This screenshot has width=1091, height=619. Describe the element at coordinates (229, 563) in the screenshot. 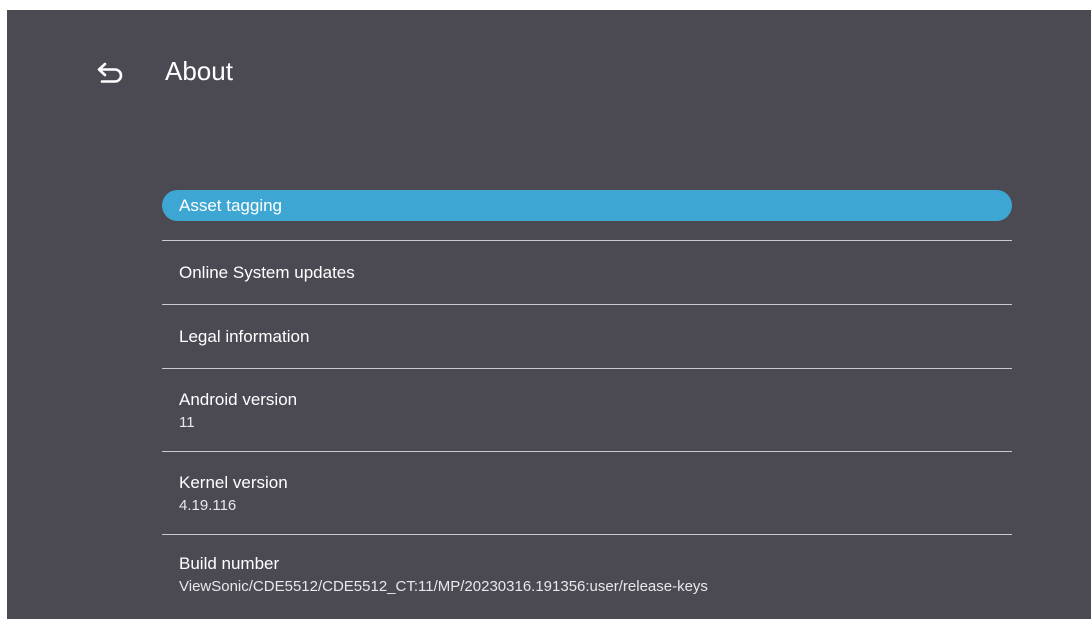

I see `menu-item-label: Build number` at that location.